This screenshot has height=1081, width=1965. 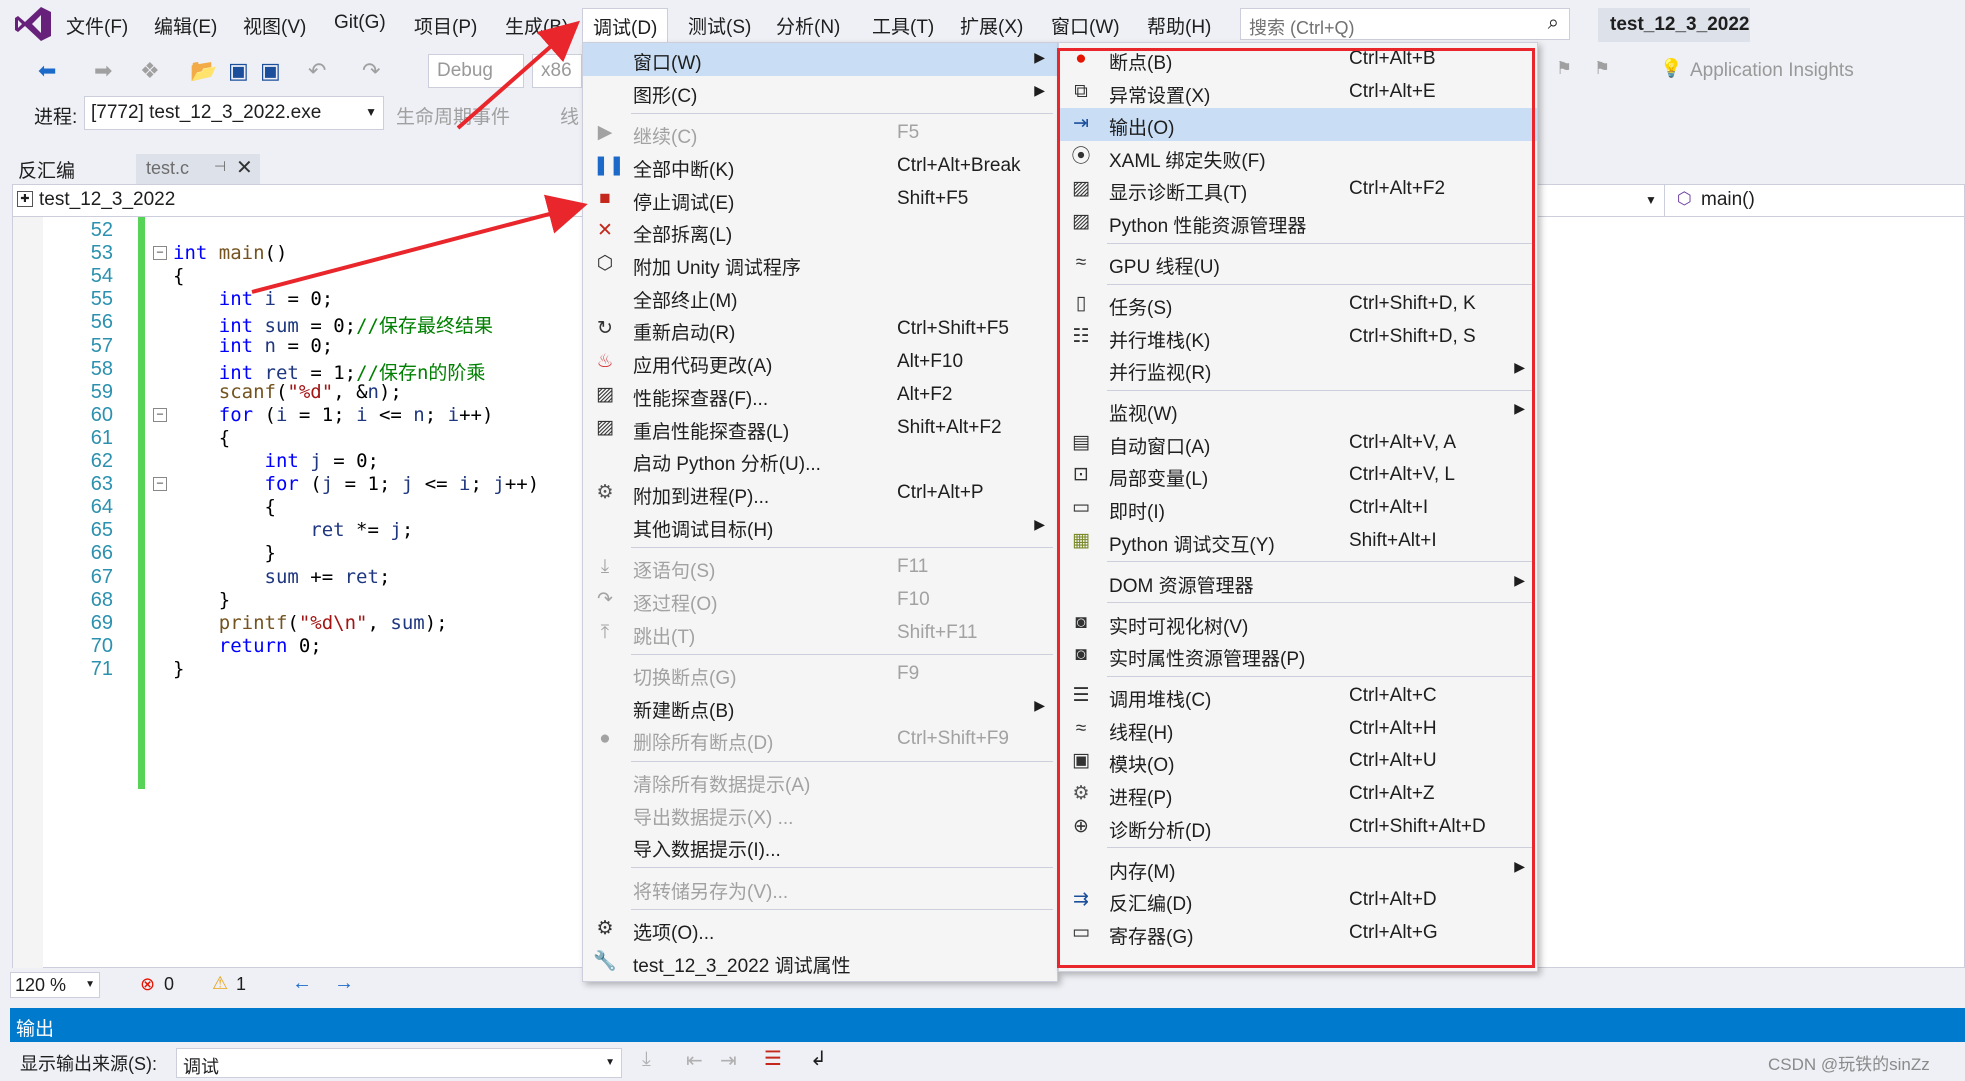 What do you see at coordinates (55, 985) in the screenshot?
I see `zoom-select: 120 % ▼` at bounding box center [55, 985].